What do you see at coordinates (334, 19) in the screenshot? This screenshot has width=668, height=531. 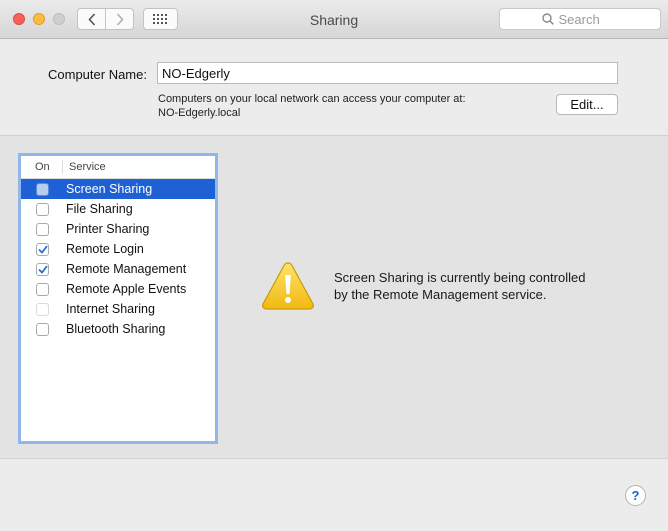 I see `title-bar: Sharing` at bounding box center [334, 19].